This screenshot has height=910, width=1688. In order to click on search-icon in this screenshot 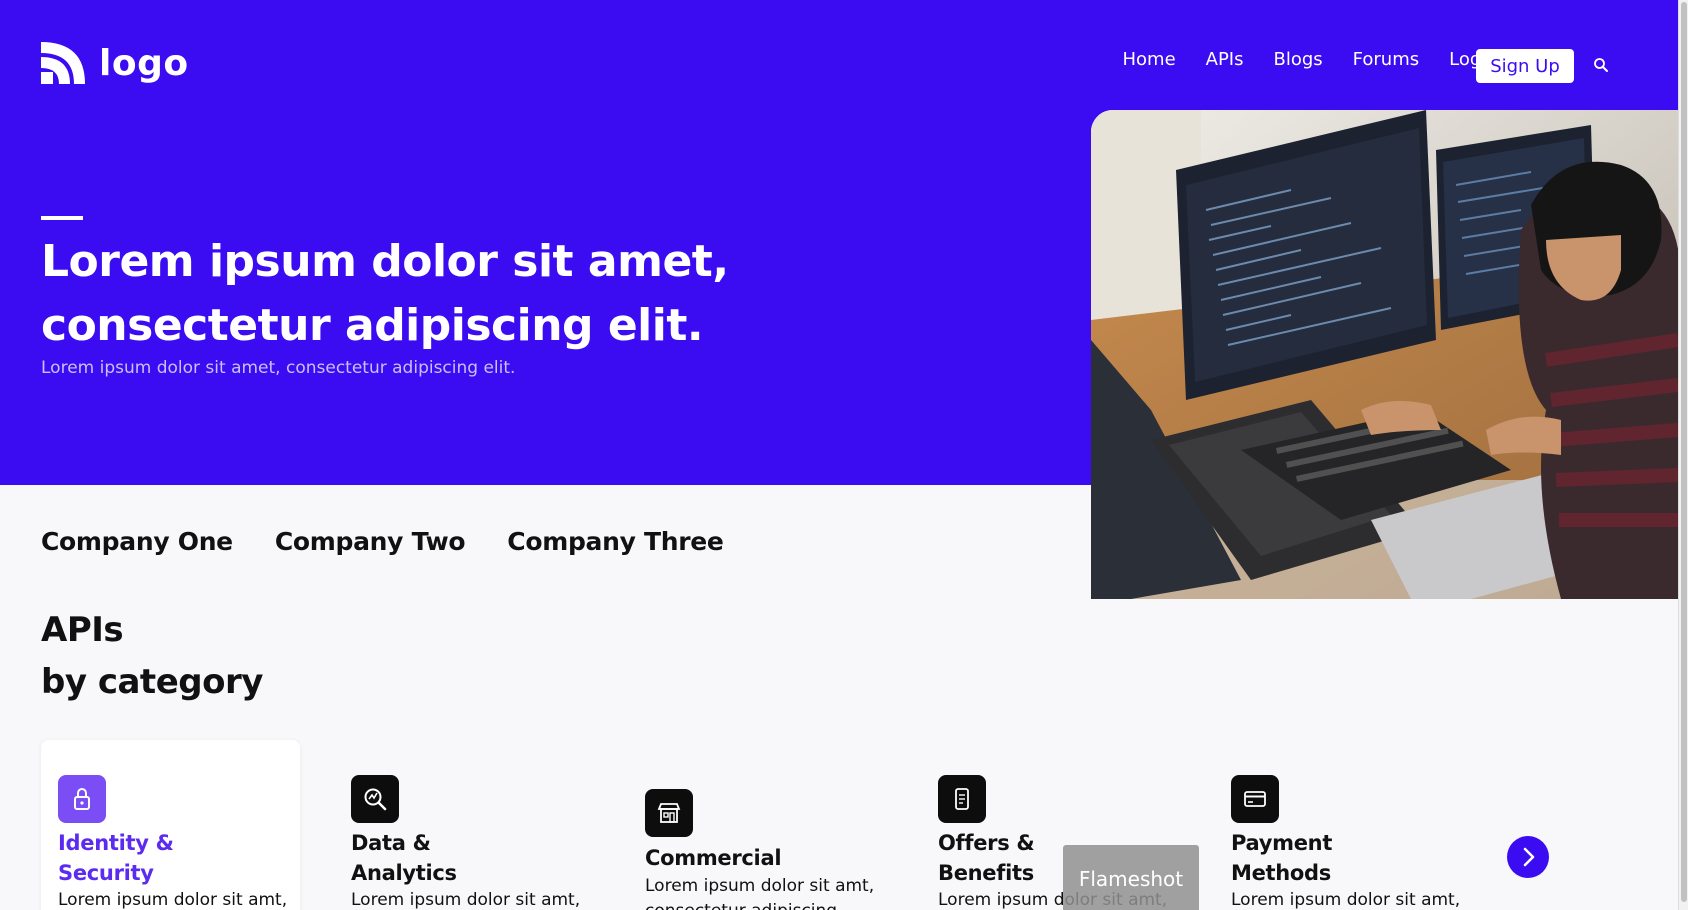, I will do `click(1601, 65)`.